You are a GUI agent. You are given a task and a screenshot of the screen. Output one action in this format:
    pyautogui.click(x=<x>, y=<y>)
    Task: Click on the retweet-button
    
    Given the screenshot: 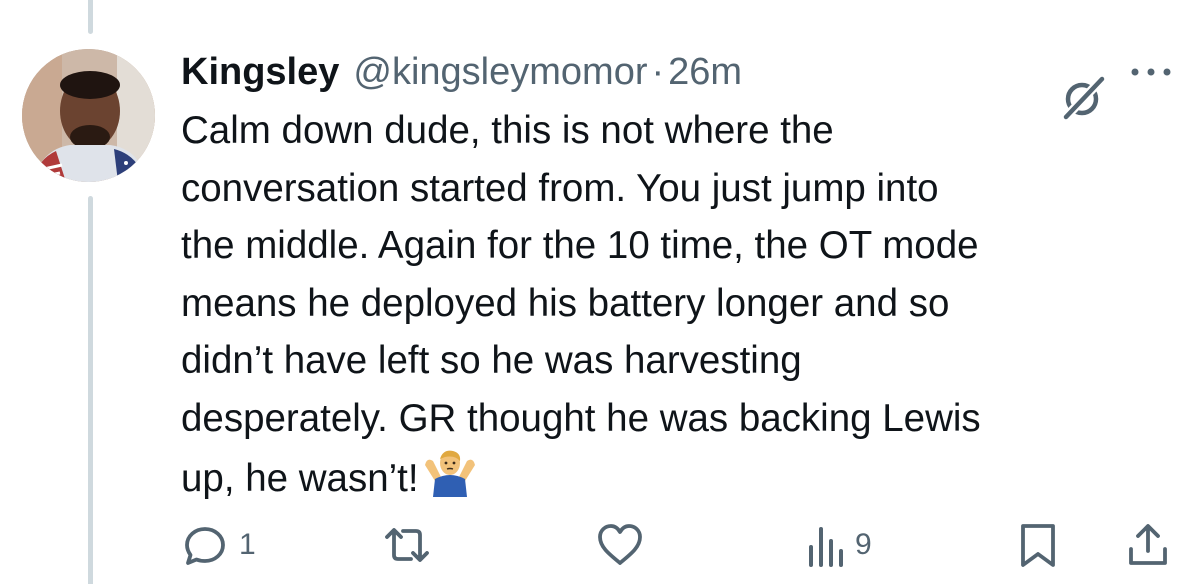 What is the action you would take?
    pyautogui.click(x=412, y=545)
    